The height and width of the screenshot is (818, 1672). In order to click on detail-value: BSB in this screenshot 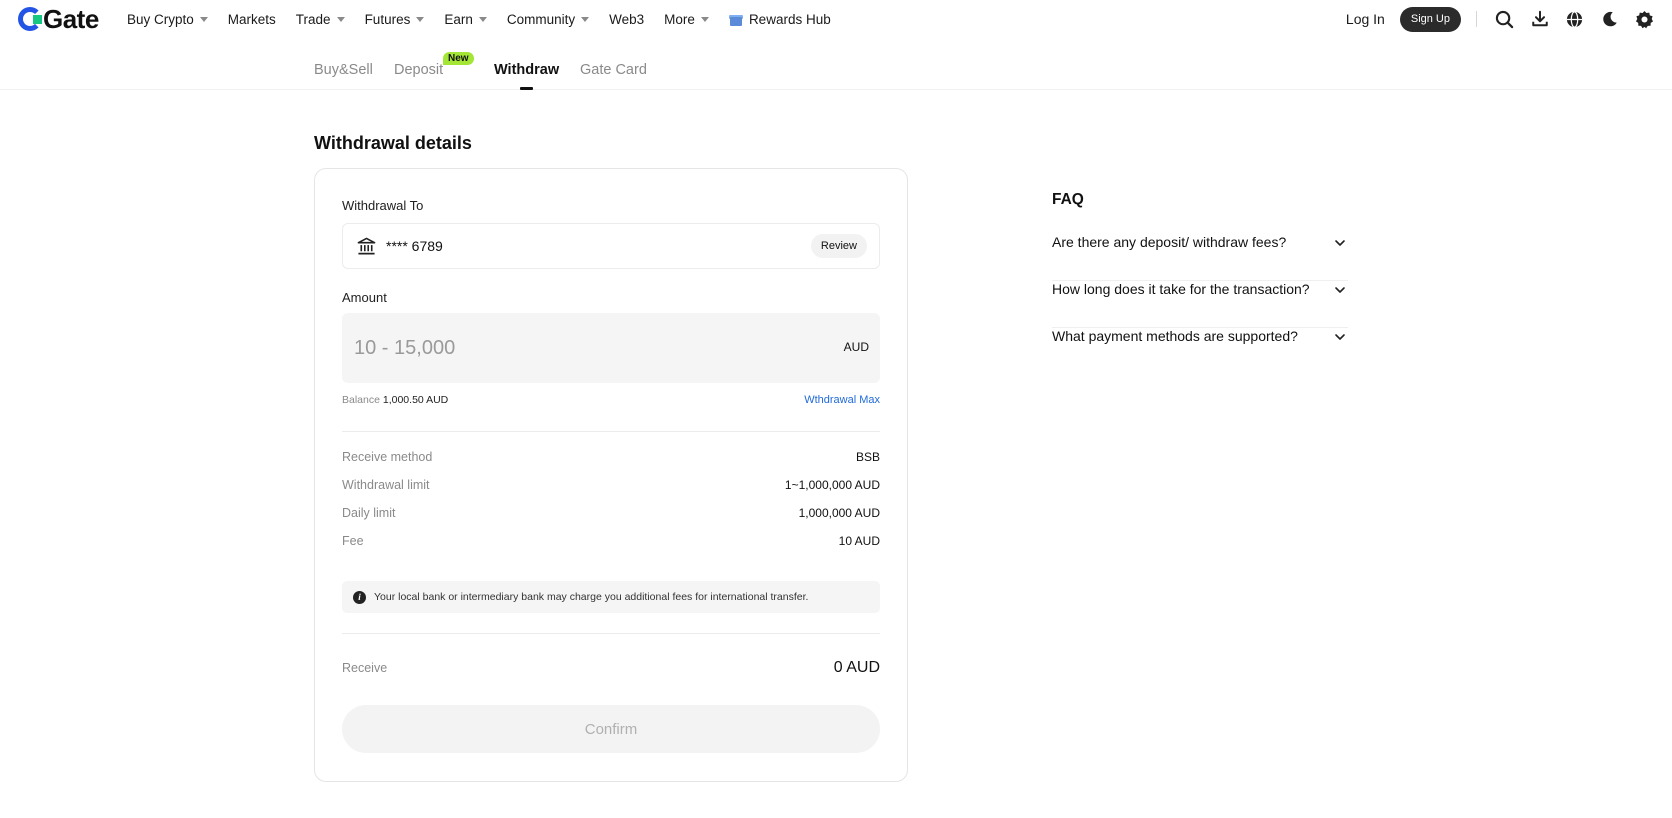, I will do `click(867, 457)`.